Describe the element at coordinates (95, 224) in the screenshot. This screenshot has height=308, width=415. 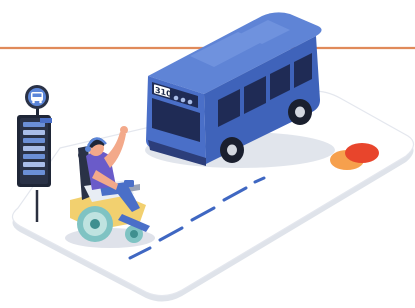
I see `wheelchair-wheel-large` at that location.